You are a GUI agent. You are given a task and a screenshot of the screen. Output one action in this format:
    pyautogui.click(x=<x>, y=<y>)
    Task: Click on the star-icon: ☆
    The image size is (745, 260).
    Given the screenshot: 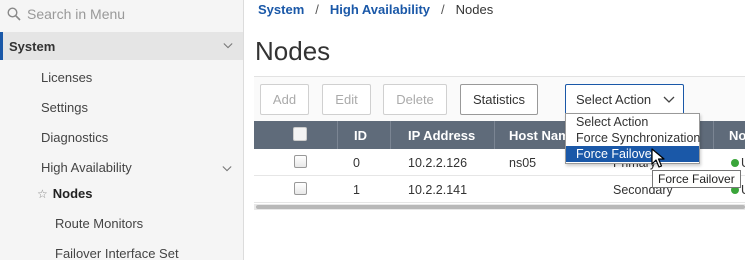 What is the action you would take?
    pyautogui.click(x=42, y=194)
    